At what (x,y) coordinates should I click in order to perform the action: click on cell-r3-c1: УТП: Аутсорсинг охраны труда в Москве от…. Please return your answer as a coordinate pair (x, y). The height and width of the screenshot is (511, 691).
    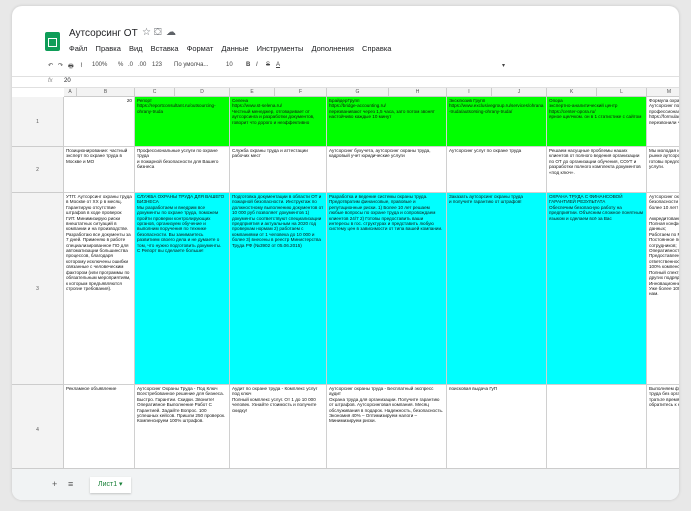
    Looking at the image, I should click on (99, 289).